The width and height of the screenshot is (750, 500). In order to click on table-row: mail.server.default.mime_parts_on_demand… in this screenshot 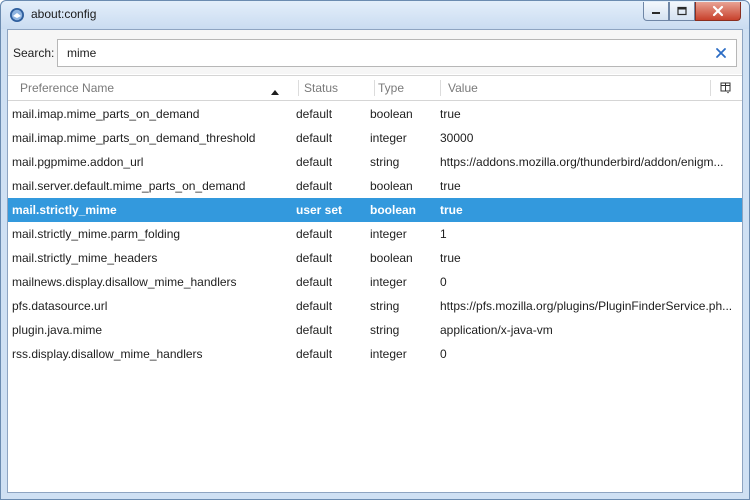, I will do `click(375, 186)`.